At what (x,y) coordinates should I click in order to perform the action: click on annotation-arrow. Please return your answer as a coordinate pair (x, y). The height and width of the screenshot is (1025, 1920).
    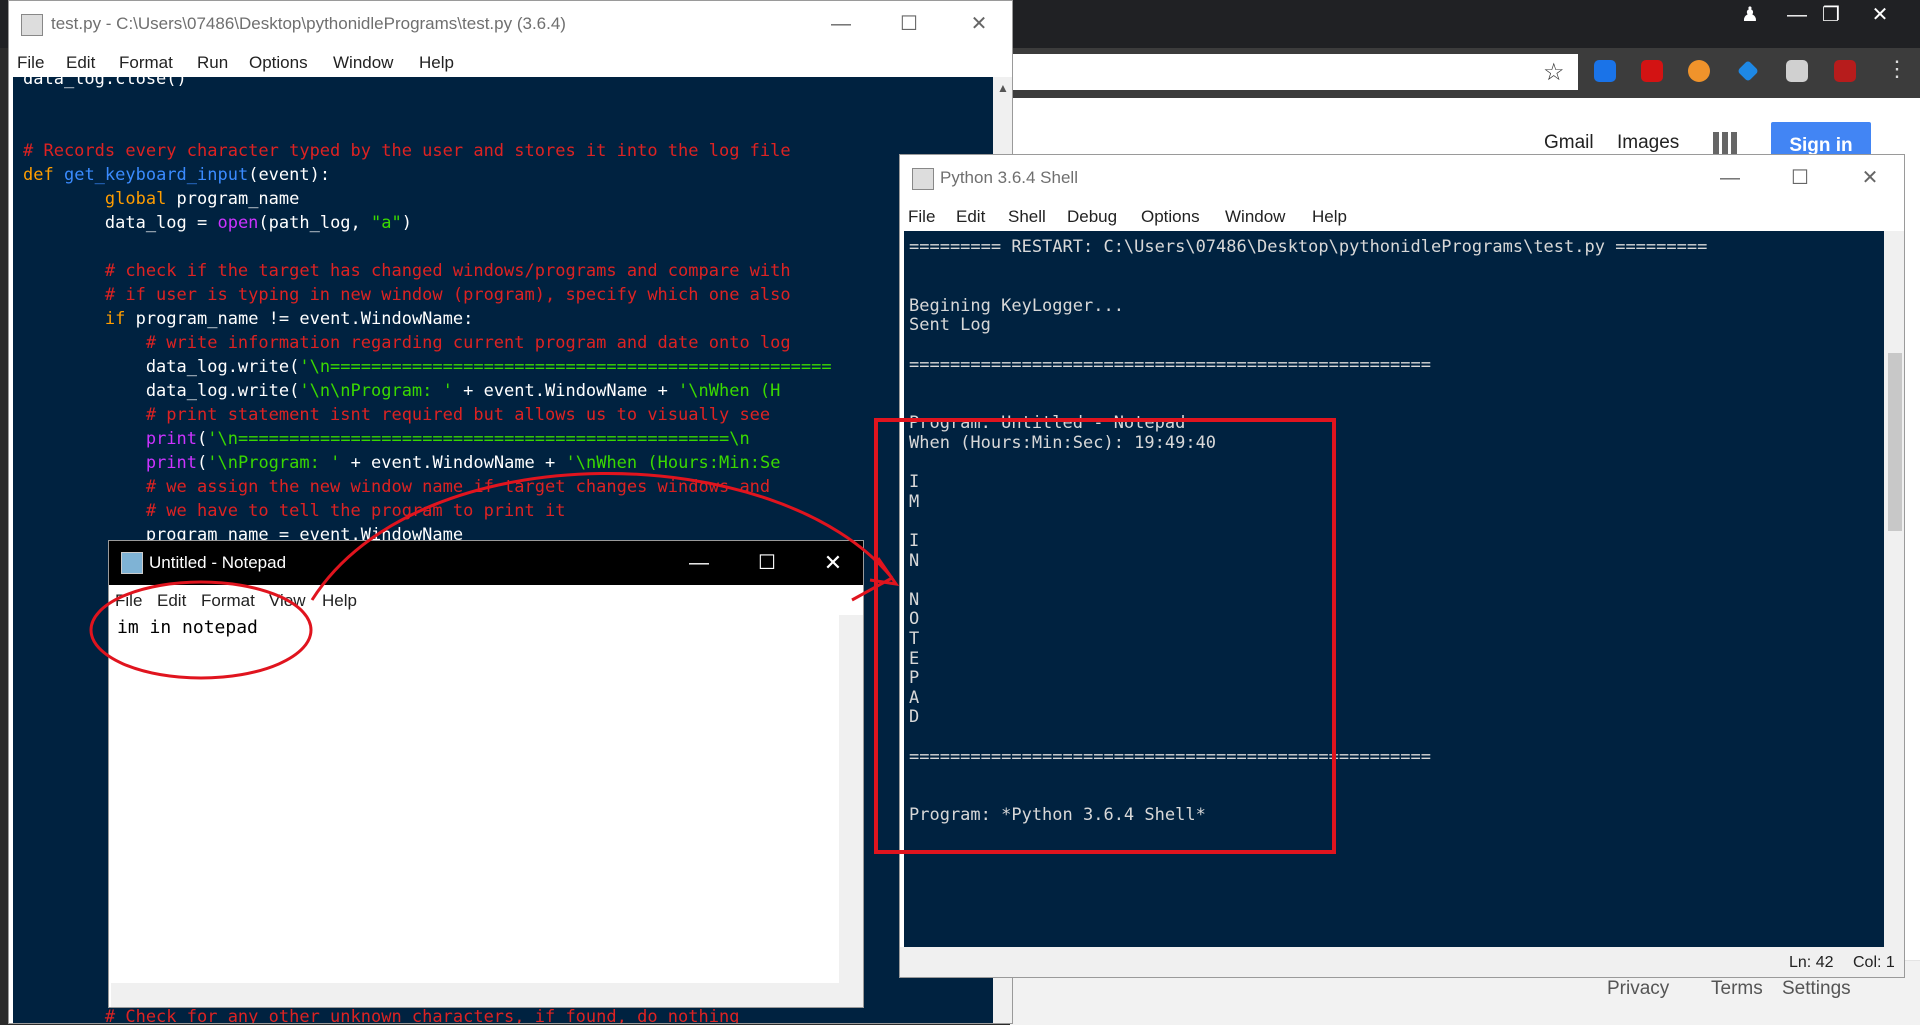
    Looking at the image, I should click on (602, 536).